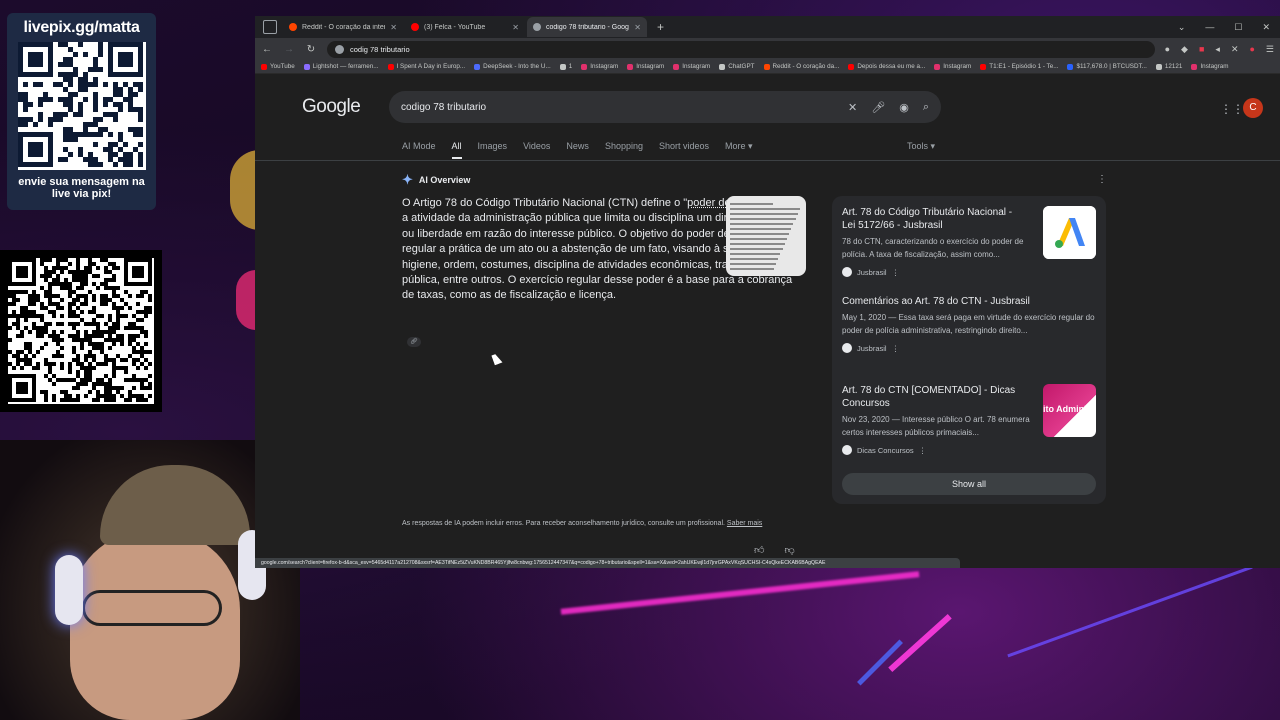  Describe the element at coordinates (1182, 27) in the screenshot. I see `chevron-down-icon: ⌄` at that location.